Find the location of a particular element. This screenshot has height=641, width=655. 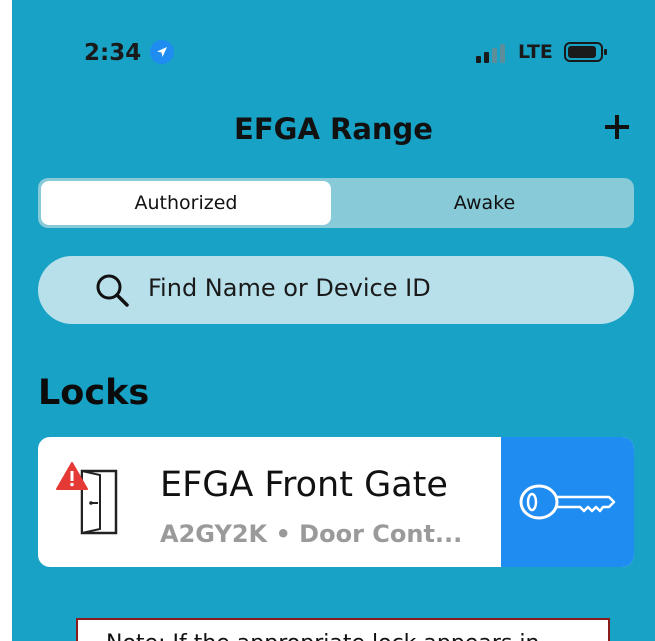

search-icon is located at coordinates (112, 290).